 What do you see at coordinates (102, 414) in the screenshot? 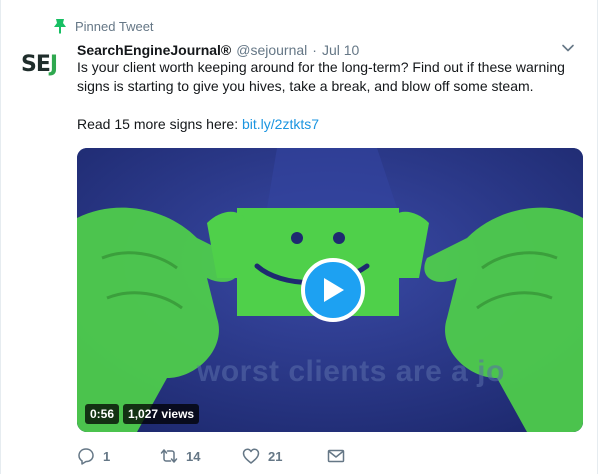
I see `video-duration: 0:56` at bounding box center [102, 414].